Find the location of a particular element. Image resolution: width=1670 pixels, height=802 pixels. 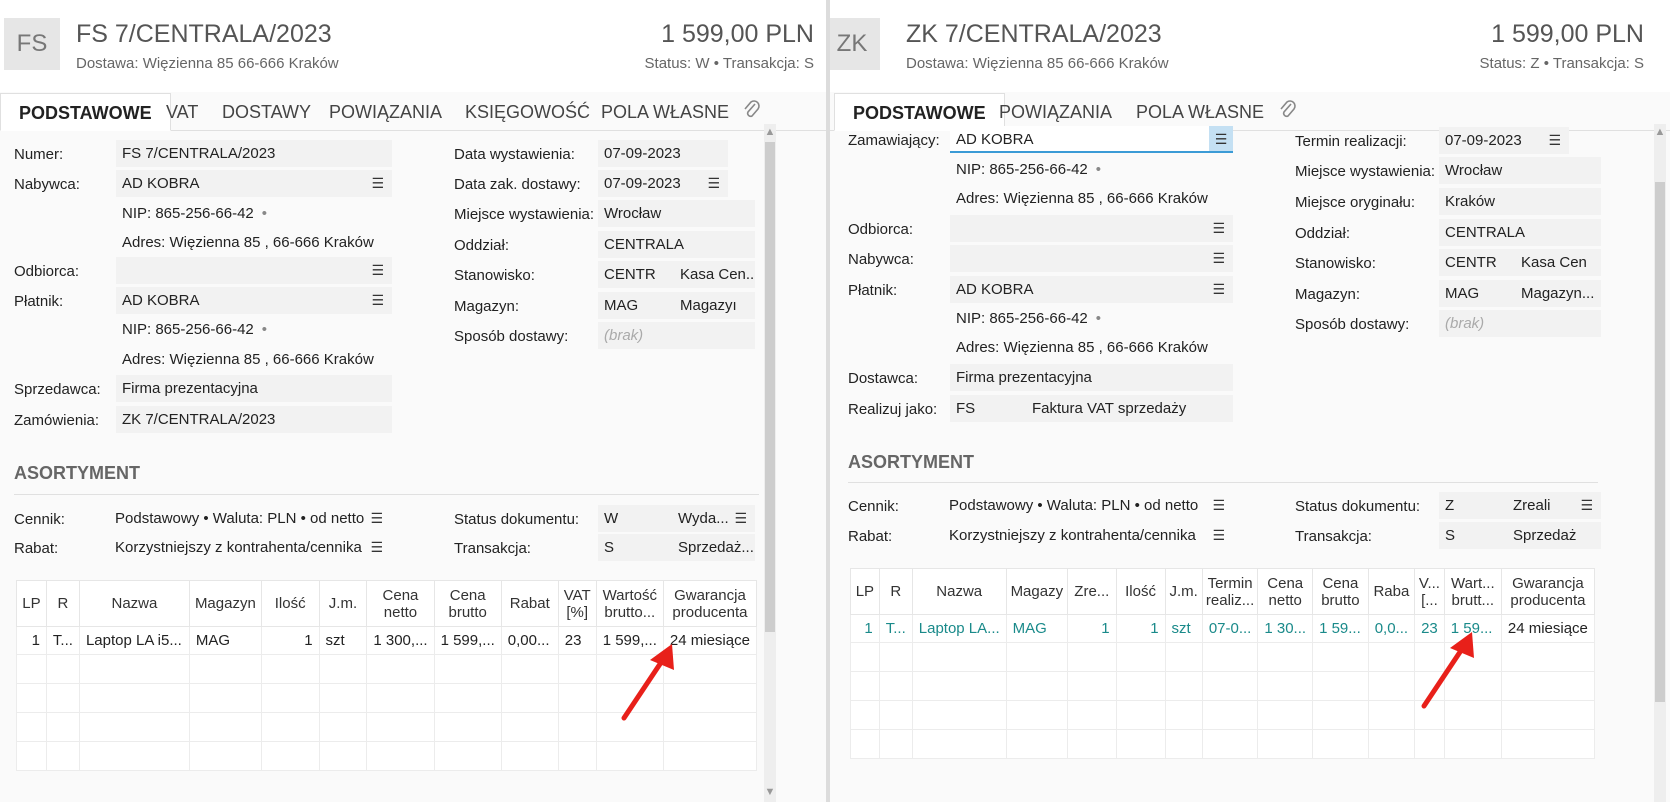

tab-dostawy: DOSTAWY is located at coordinates (266, 112).